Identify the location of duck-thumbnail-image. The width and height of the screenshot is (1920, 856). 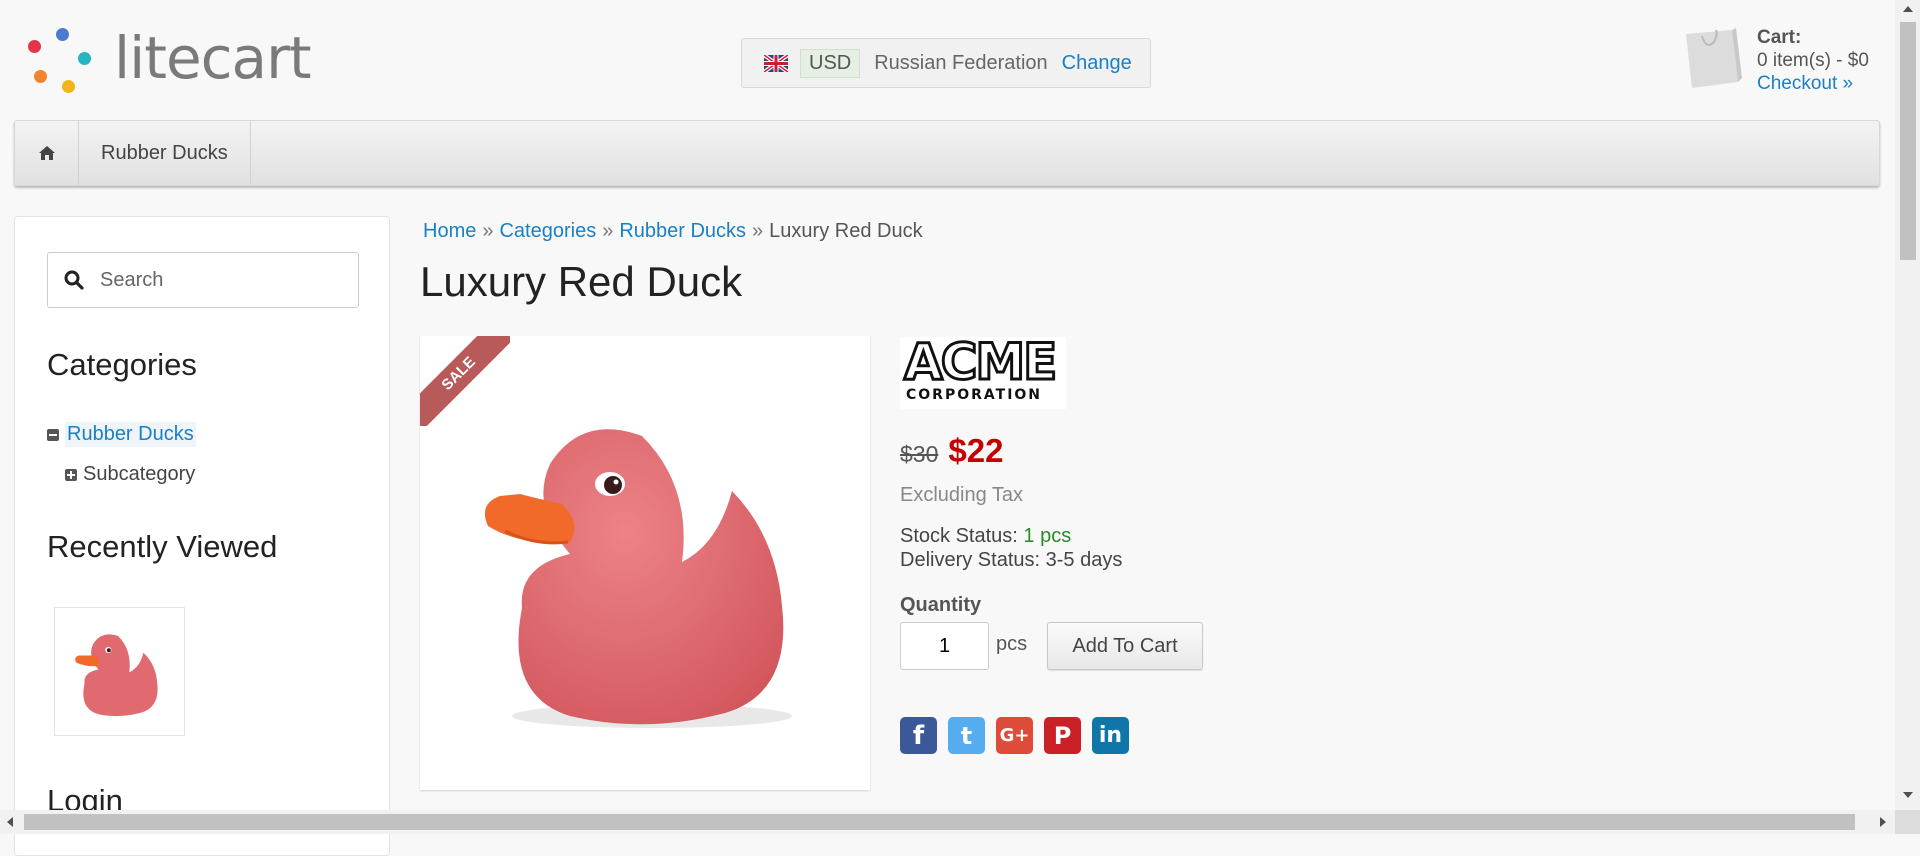
(116, 675).